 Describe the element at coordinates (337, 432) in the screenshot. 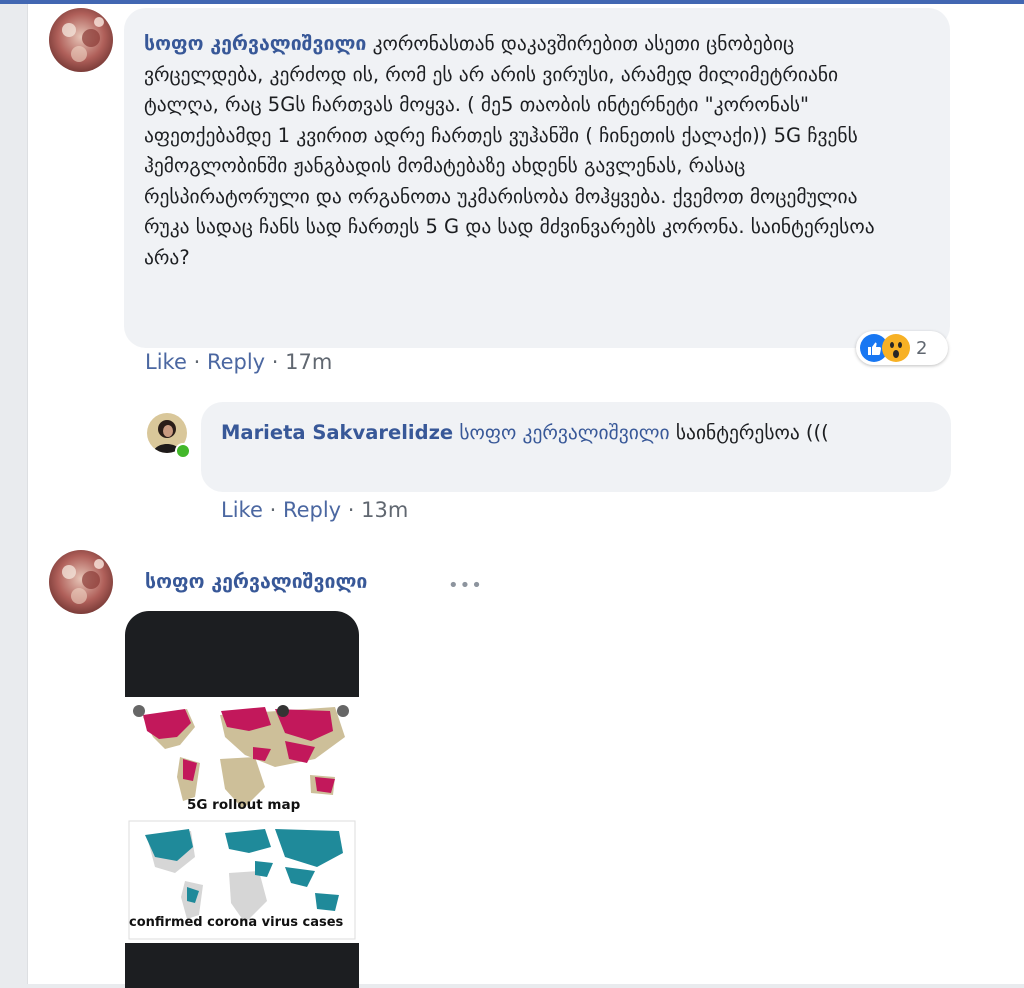

I see `reply-author: Marieta Sakvarelidze` at that location.